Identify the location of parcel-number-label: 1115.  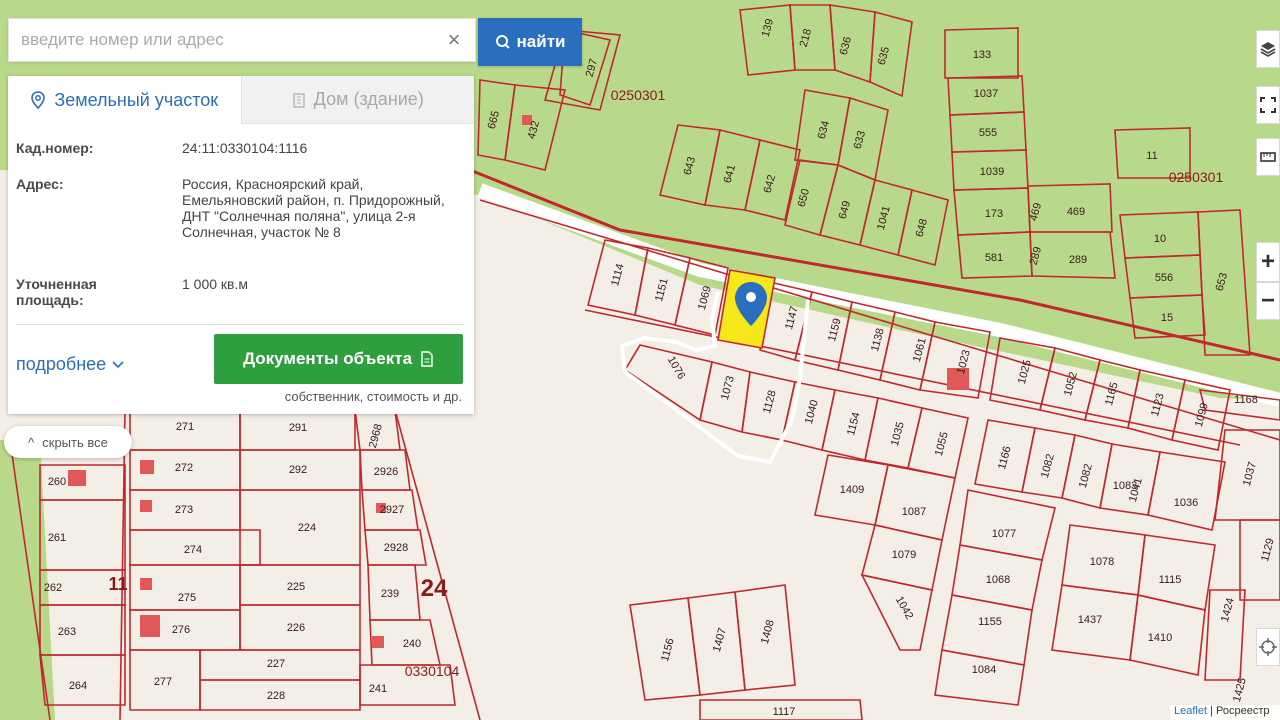
(1170, 580).